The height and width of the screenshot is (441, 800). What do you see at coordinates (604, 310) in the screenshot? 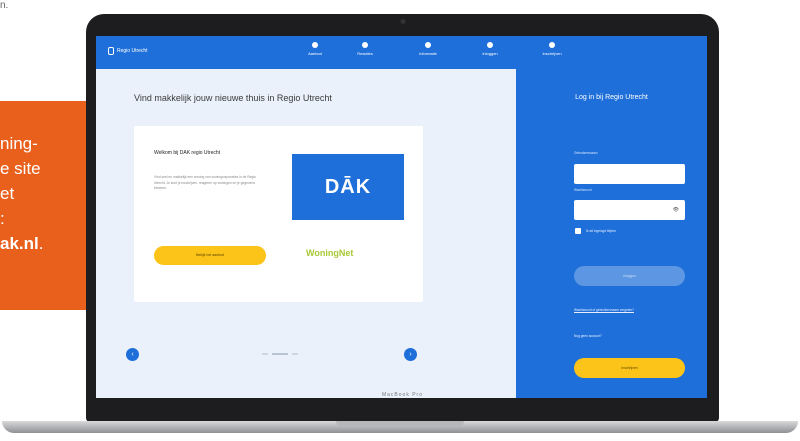
I see `forgot-credentials-link: Wachtwoord of gebruikersnaam vergeten?` at bounding box center [604, 310].